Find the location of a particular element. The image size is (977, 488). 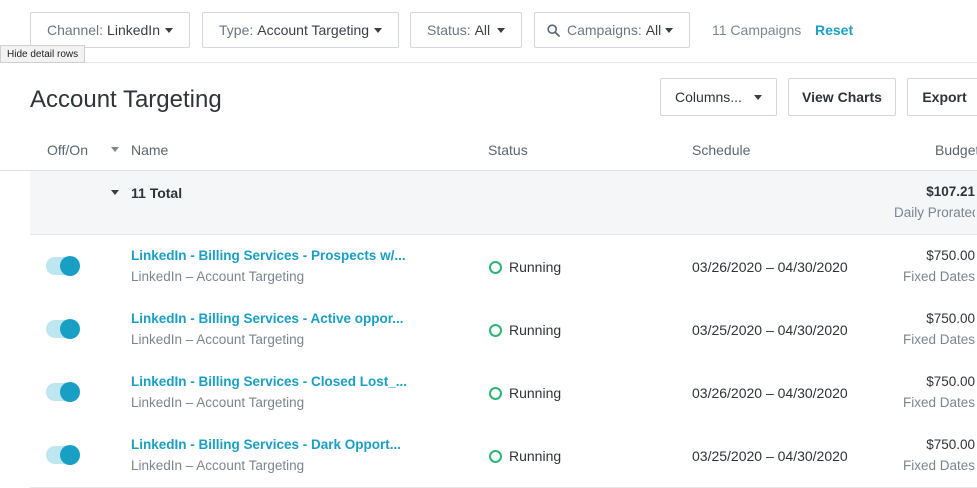

total-budget: $107.21 is located at coordinates (950, 191).